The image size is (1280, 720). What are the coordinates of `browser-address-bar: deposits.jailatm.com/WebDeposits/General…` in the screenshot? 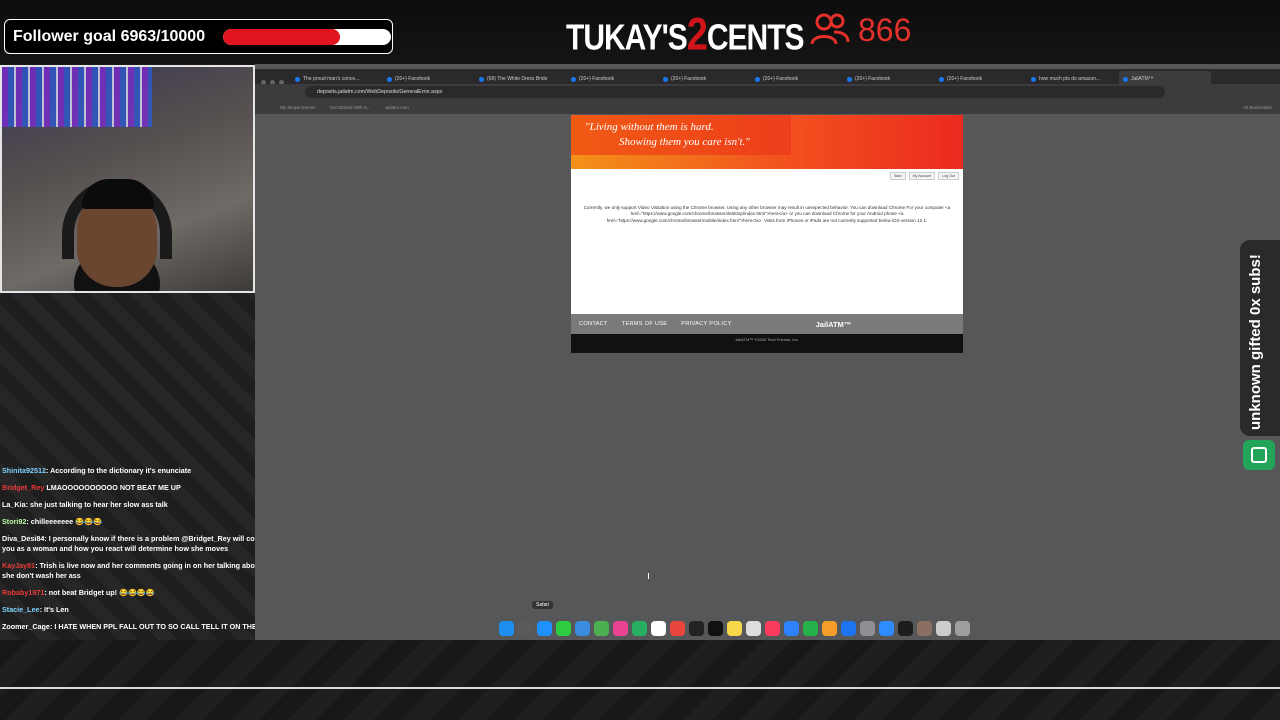 It's located at (767, 92).